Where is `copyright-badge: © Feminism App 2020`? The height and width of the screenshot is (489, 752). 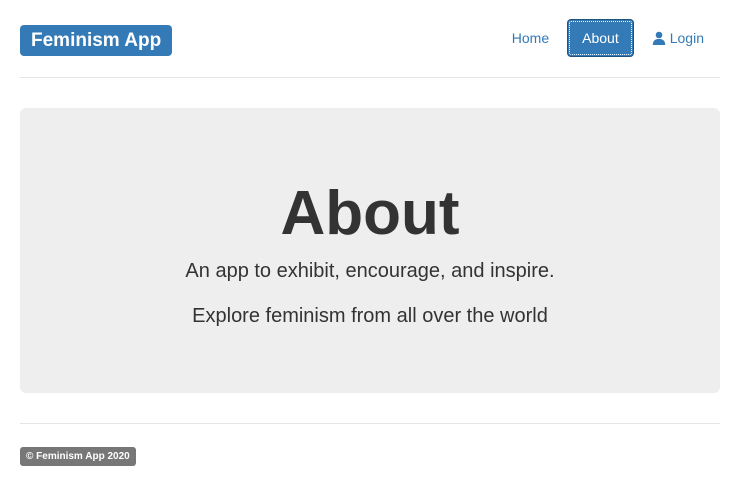 copyright-badge: © Feminism App 2020 is located at coordinates (78, 456).